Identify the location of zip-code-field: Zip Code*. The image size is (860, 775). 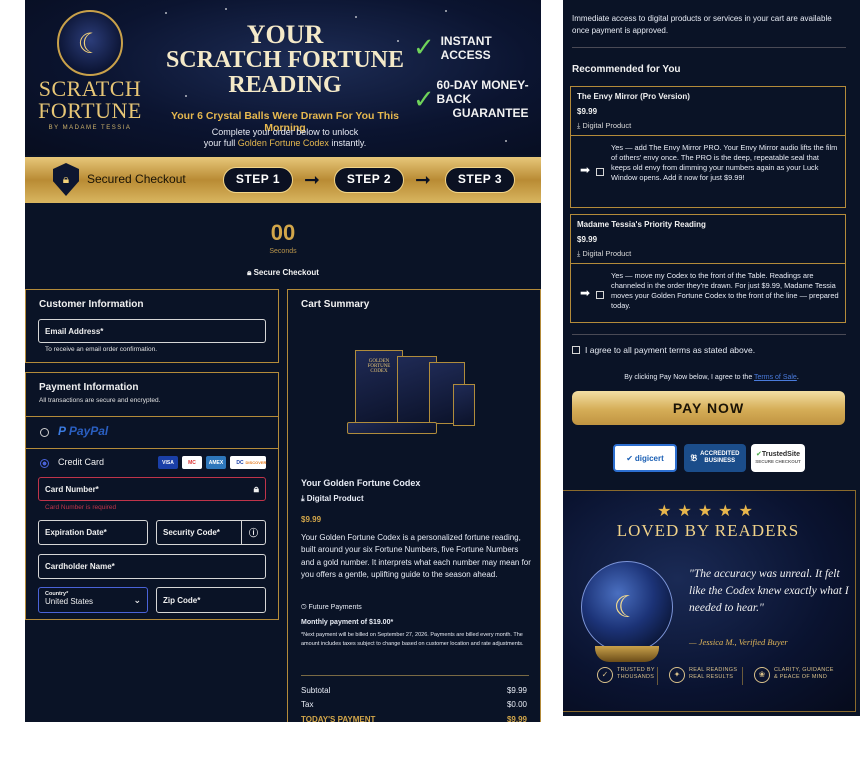
(211, 600).